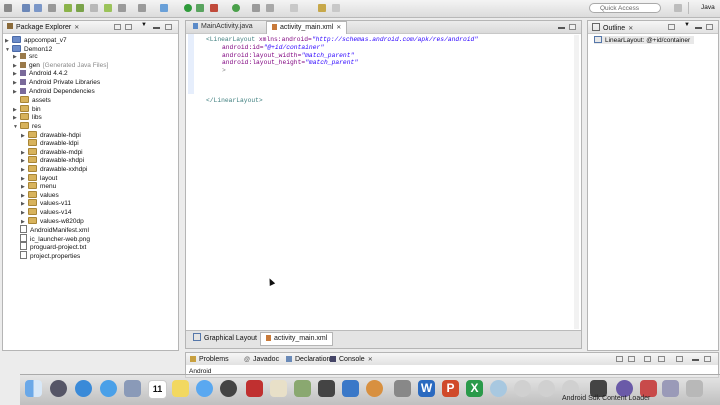 The image size is (720, 405). What do you see at coordinates (200, 8) in the screenshot?
I see `run-dropdown-icon` at bounding box center [200, 8].